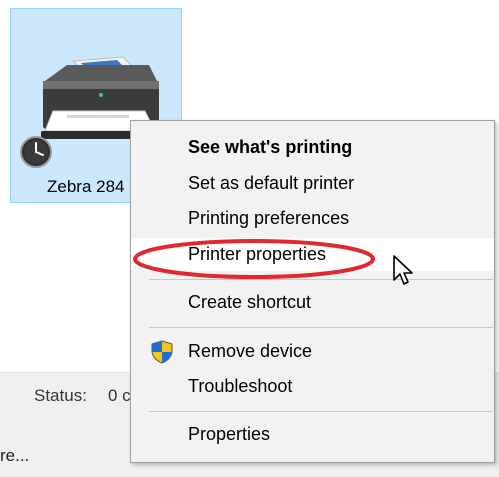 This screenshot has height=477, width=499. I want to click on menu-item-label: Remove device, so click(250, 351).